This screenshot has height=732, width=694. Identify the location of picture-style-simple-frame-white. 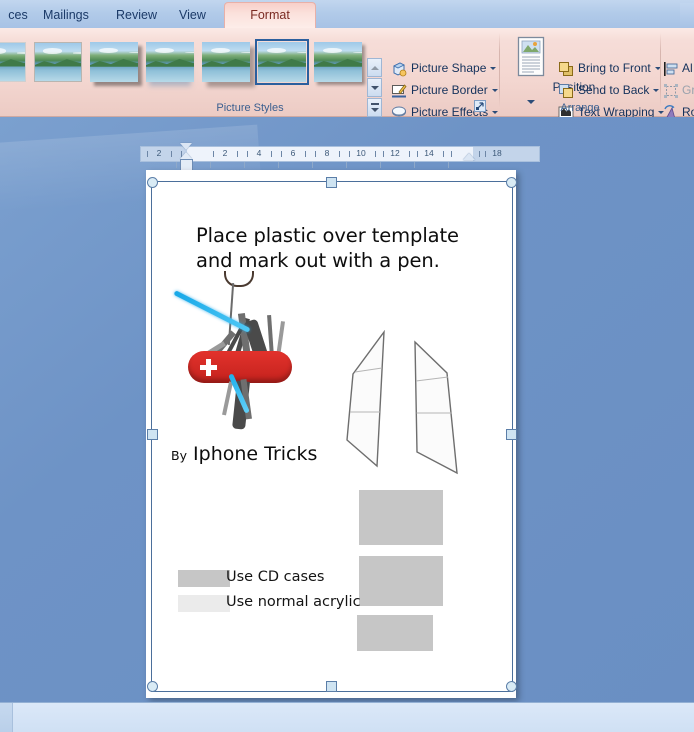
(13, 62).